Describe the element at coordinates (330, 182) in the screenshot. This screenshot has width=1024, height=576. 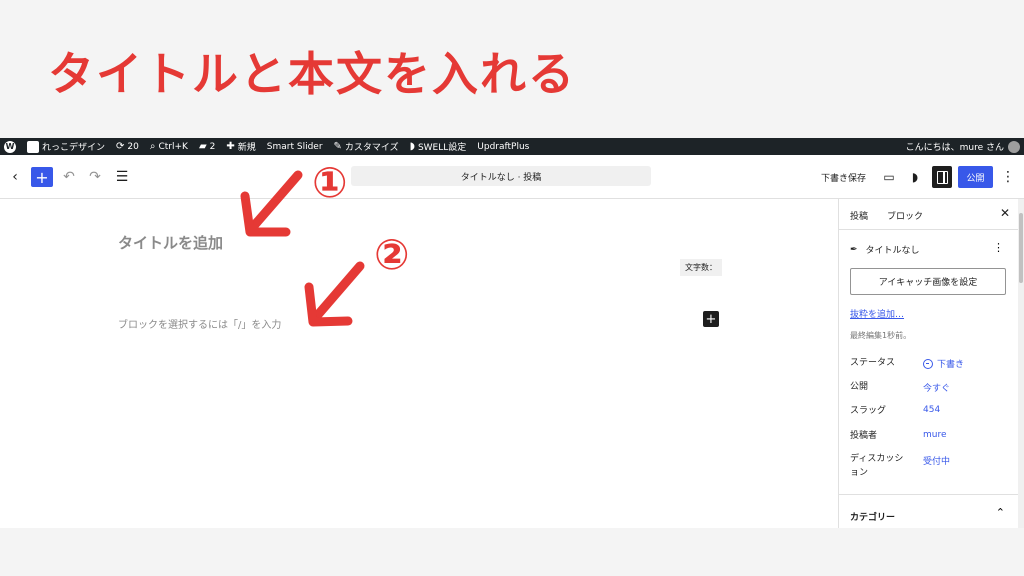
I see `callout-number-one: ①` at that location.